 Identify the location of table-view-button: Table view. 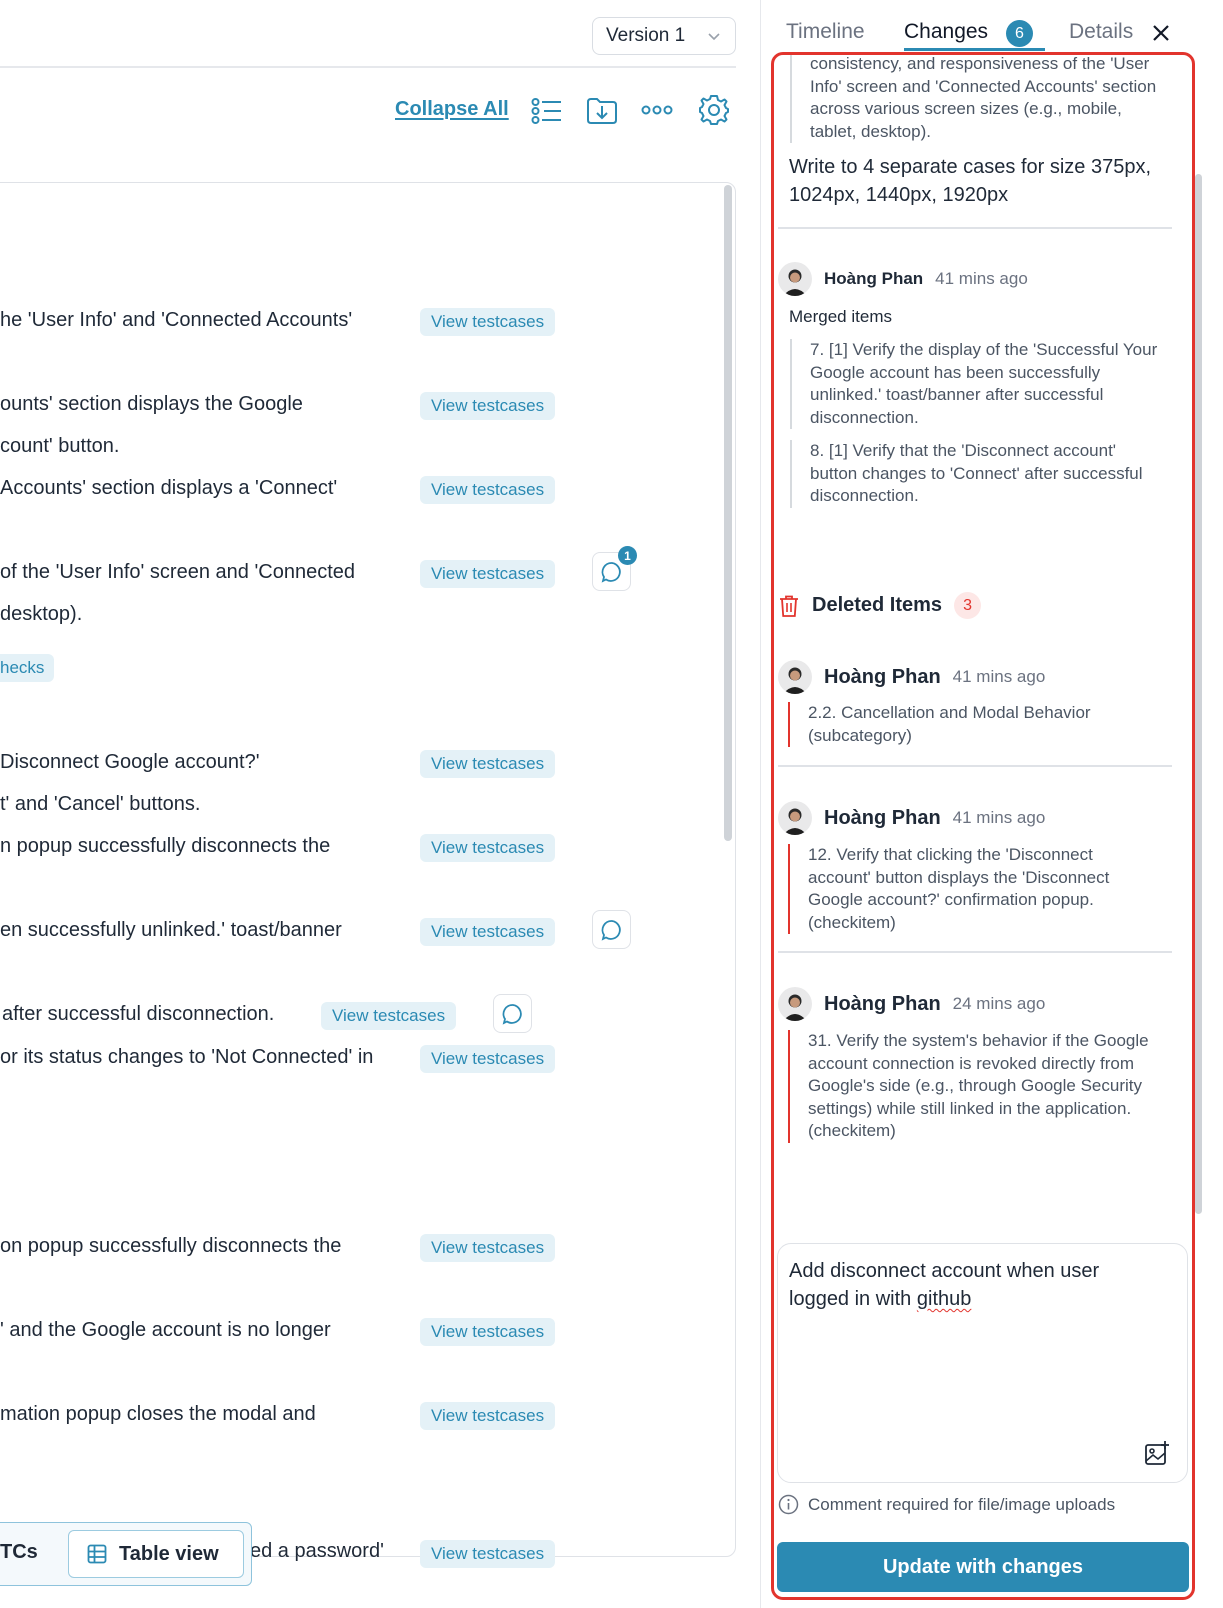
(156, 1554).